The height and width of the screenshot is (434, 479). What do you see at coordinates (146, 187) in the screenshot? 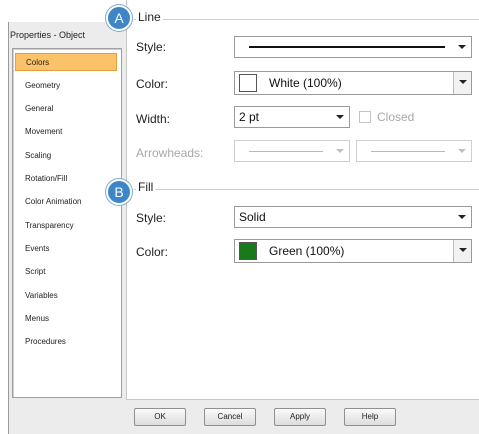
I see `fill-group-title: Fill` at bounding box center [146, 187].